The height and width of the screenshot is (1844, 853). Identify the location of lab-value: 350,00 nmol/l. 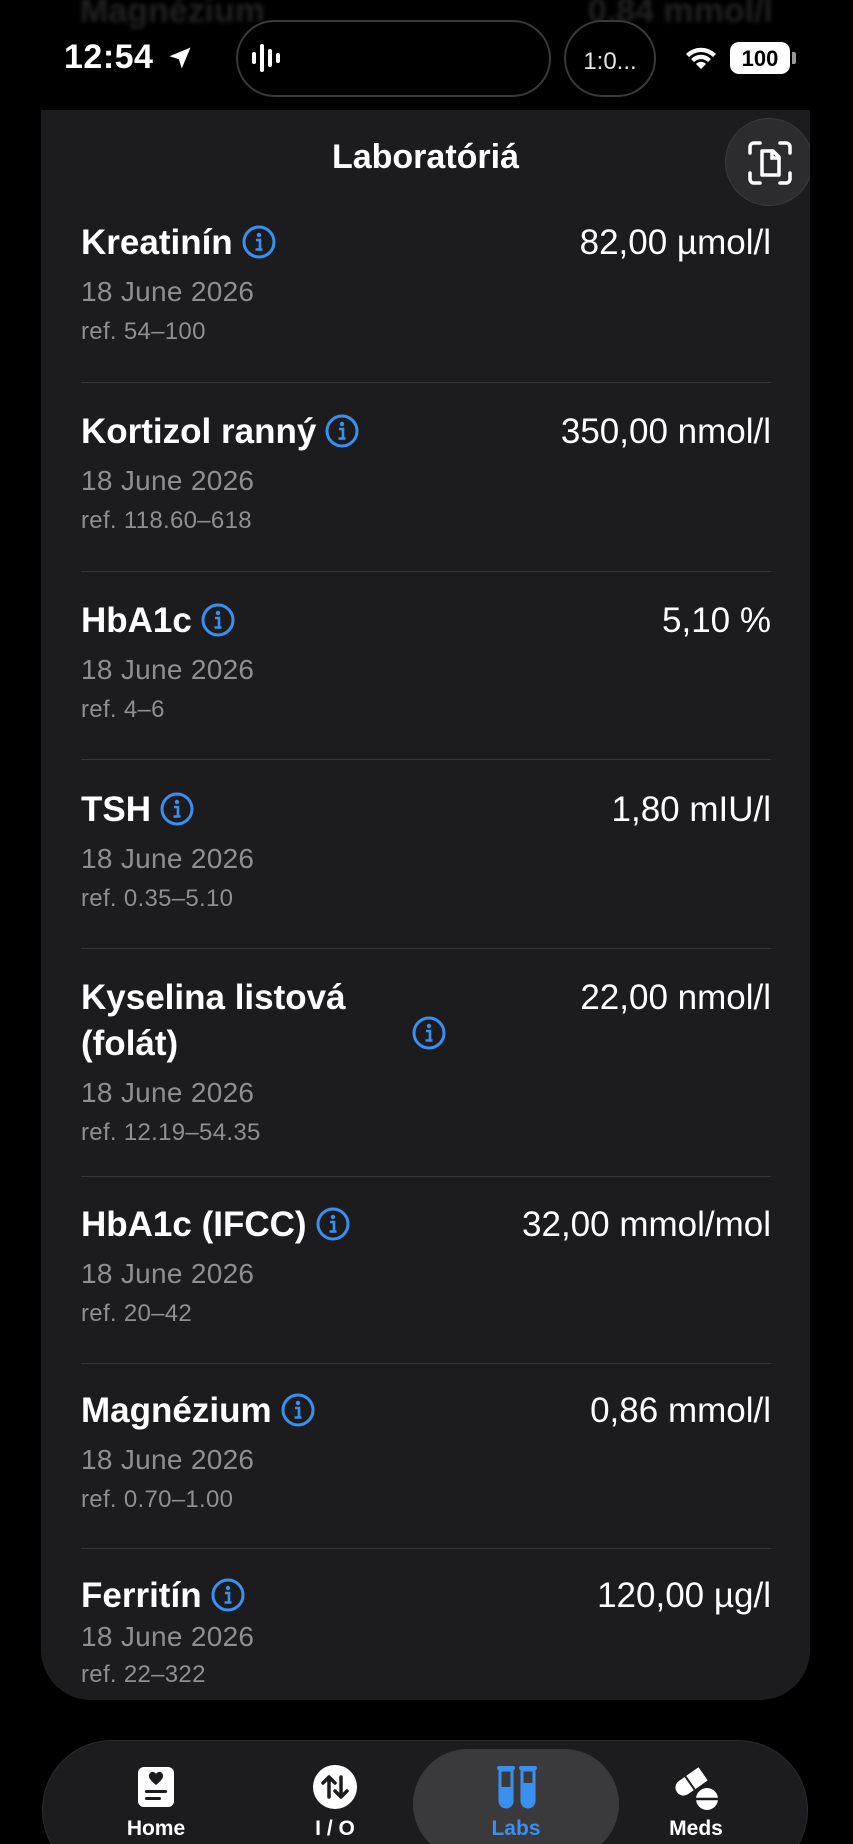
(665, 431).